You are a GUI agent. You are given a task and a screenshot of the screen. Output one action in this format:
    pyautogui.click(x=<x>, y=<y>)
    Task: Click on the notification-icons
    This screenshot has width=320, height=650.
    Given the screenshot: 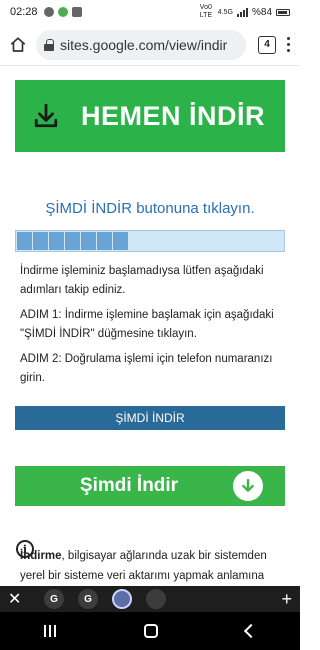 What is the action you would take?
    pyautogui.click(x=62, y=12)
    